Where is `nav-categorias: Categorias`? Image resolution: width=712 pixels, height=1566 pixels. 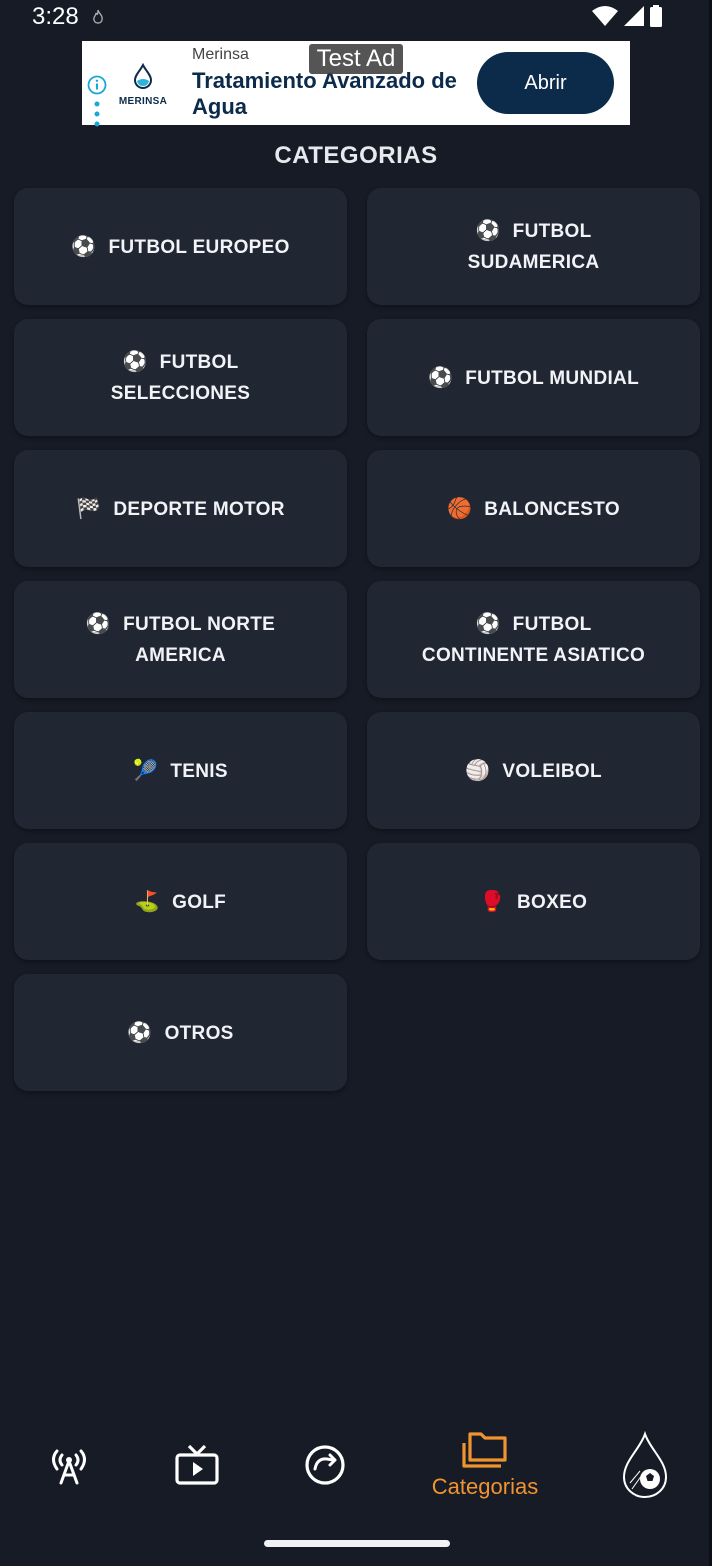
nav-categorias: Categorias is located at coordinates (485, 1465).